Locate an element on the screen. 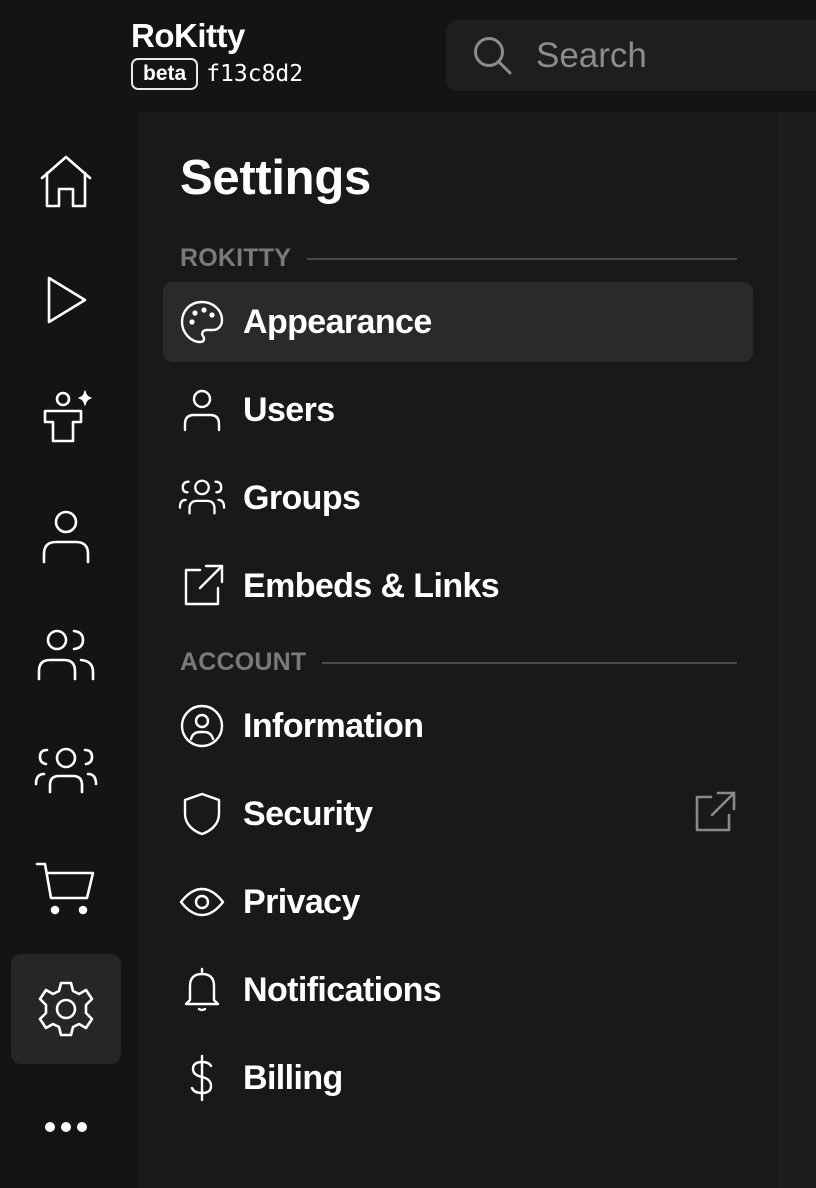  rail-play-button is located at coordinates (66, 300).